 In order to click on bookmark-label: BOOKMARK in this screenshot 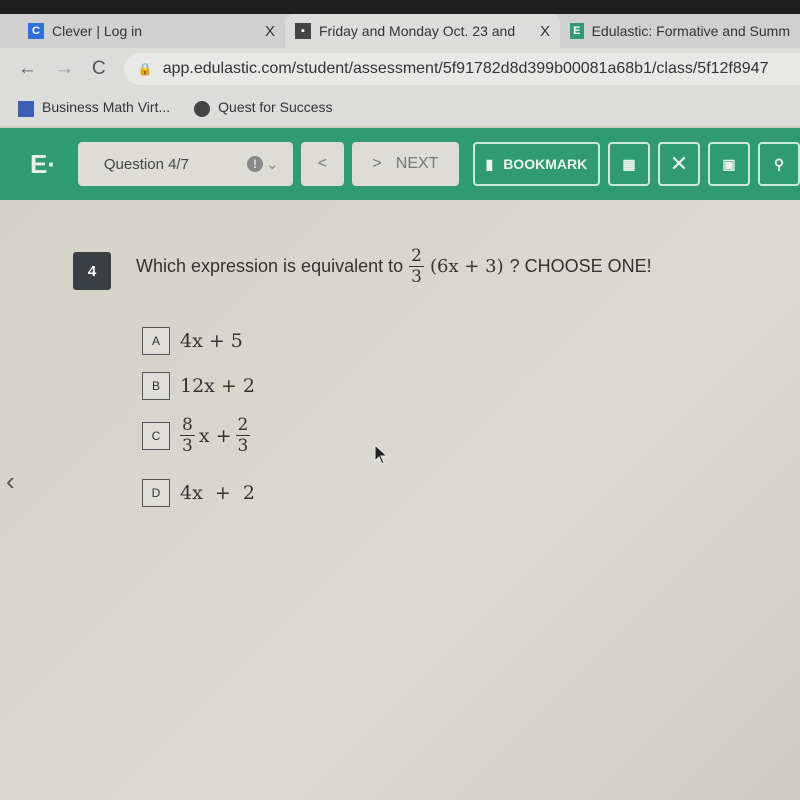, I will do `click(545, 164)`.